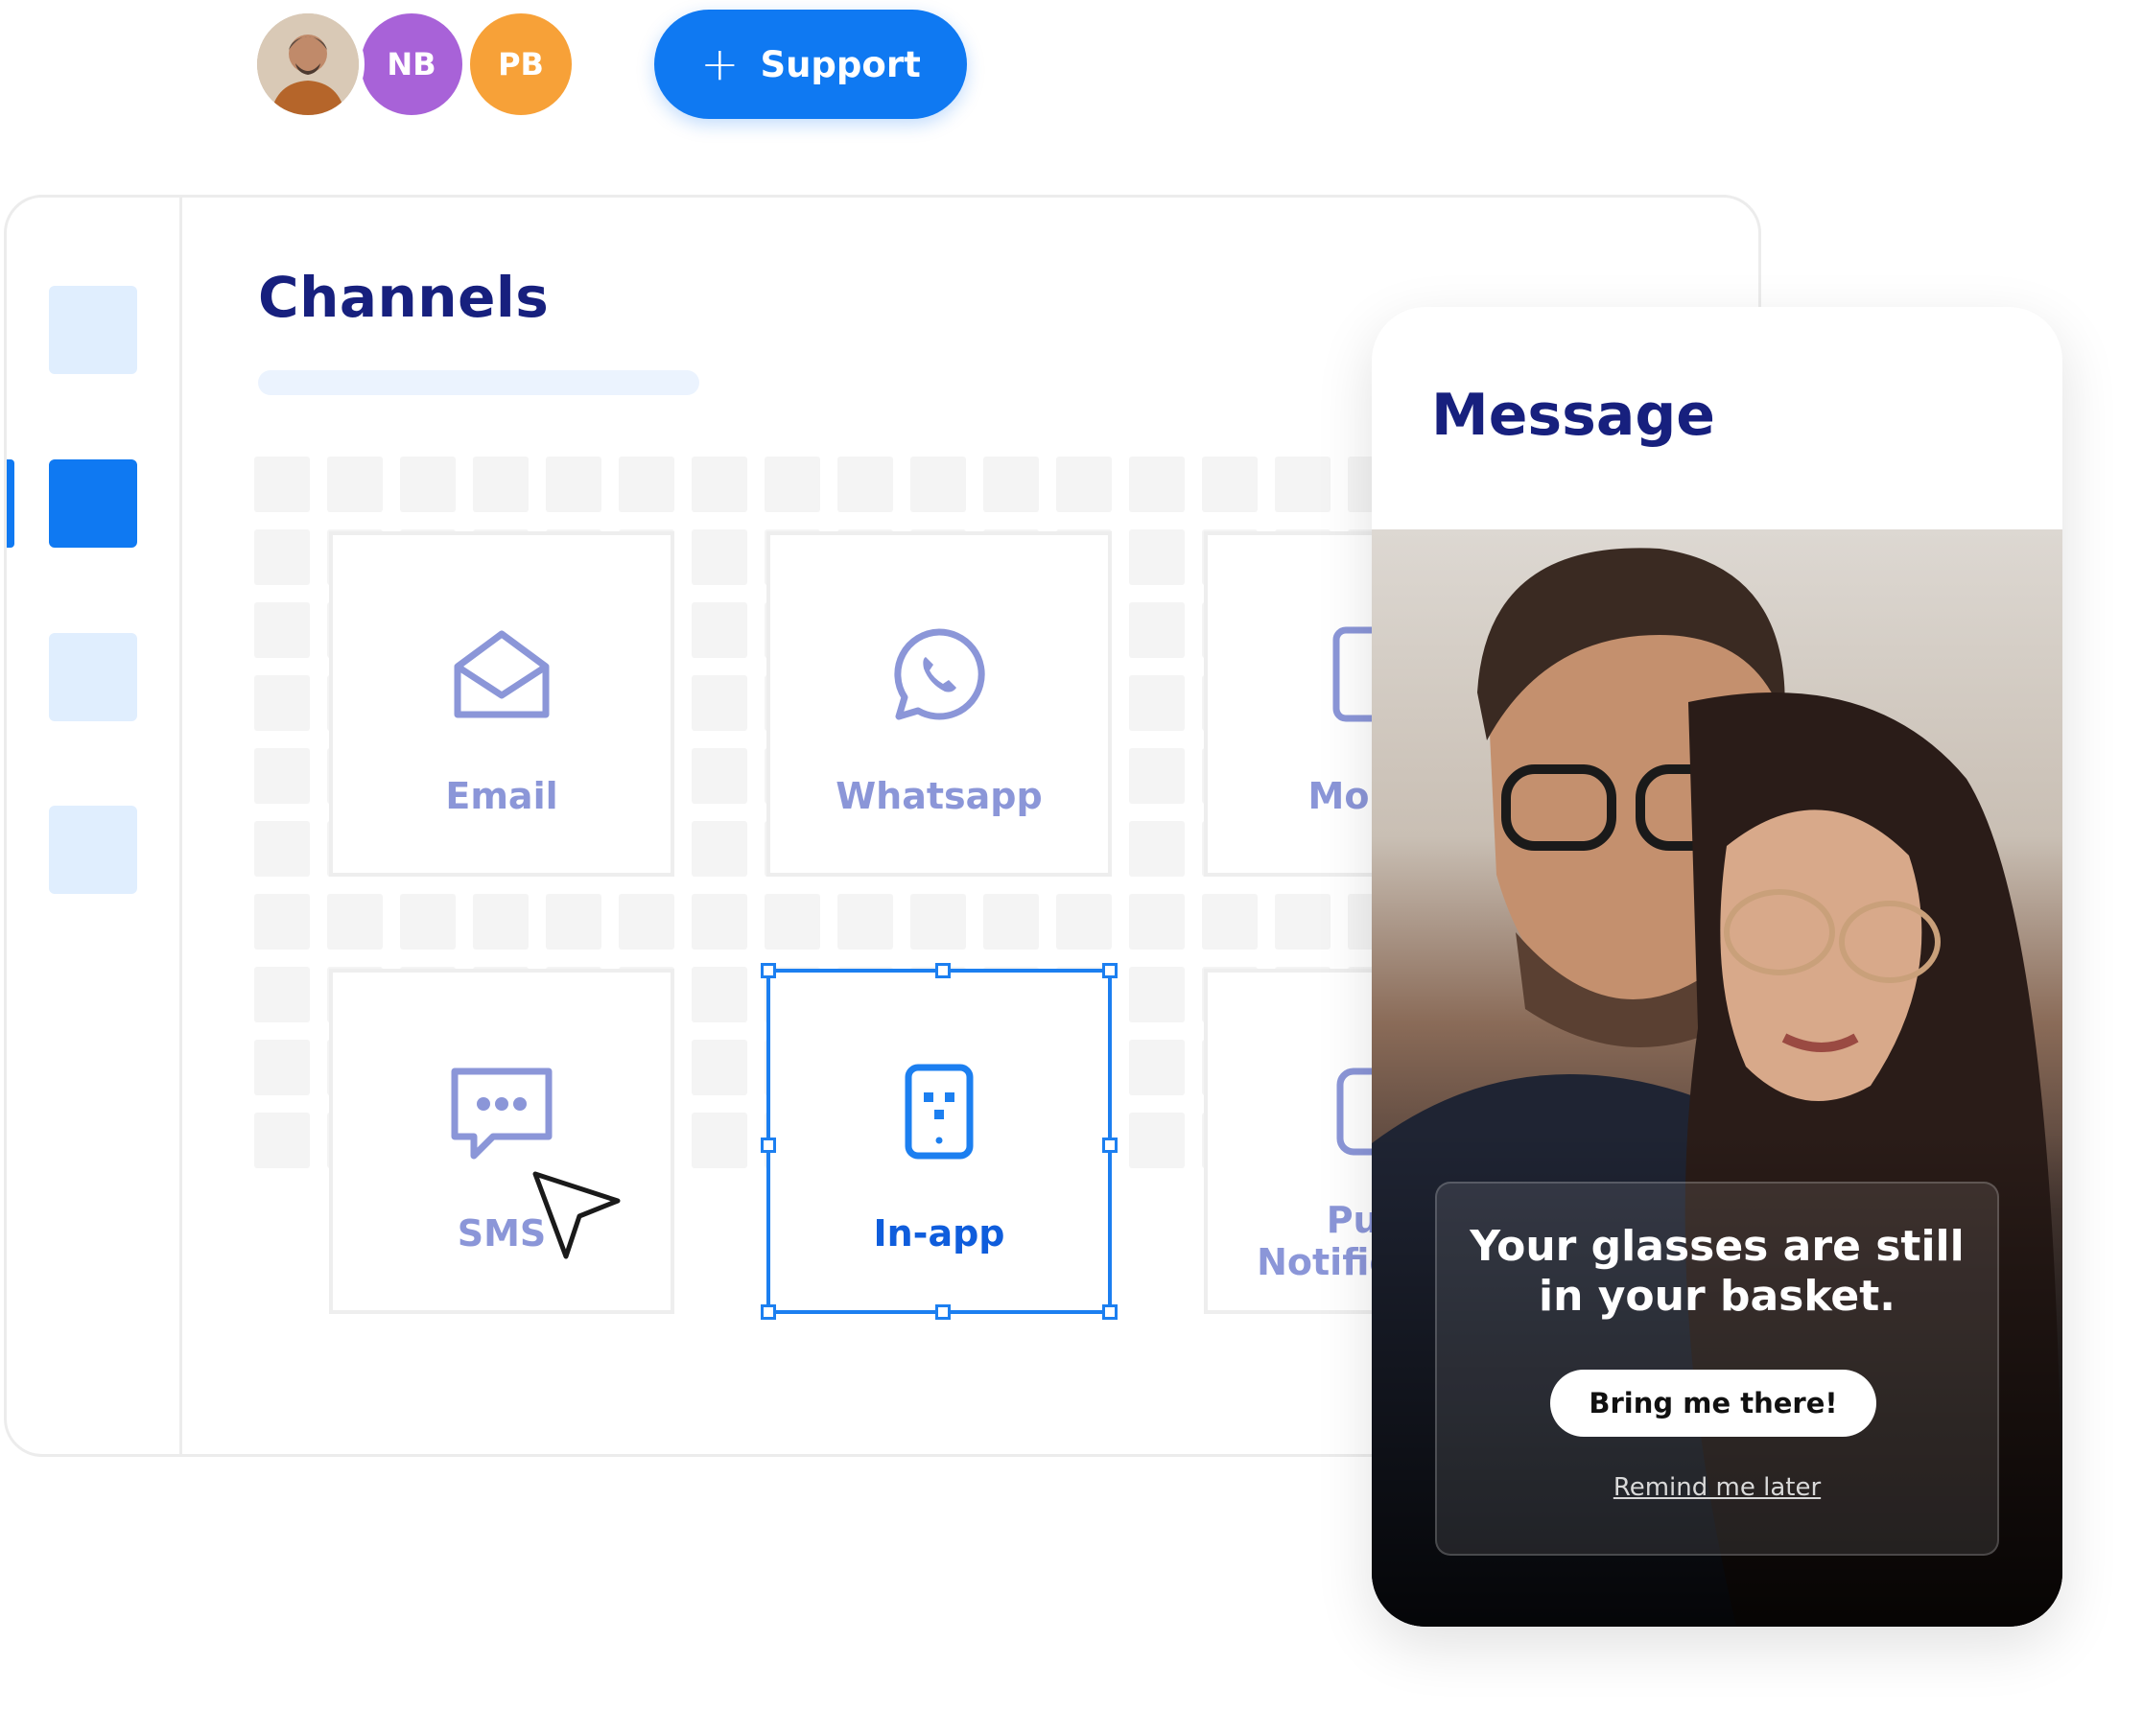 Image resolution: width=2143 pixels, height=1736 pixels. Describe the element at coordinates (943, 970) in the screenshot. I see `resize-handle-top` at that location.